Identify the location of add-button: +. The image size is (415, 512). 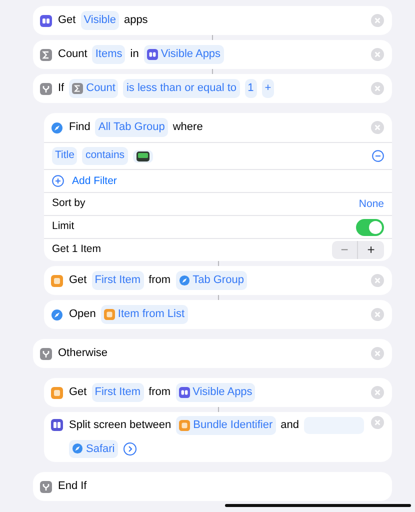
(268, 88).